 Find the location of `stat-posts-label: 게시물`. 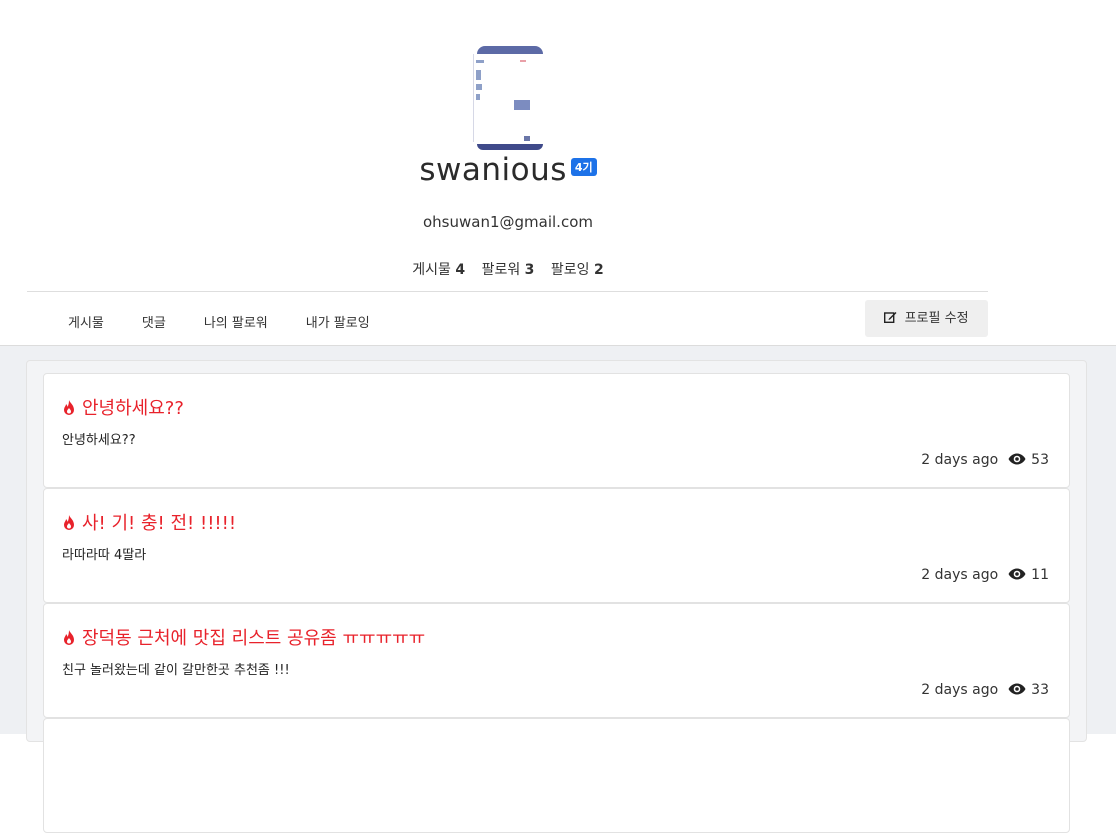

stat-posts-label: 게시물 is located at coordinates (431, 270).